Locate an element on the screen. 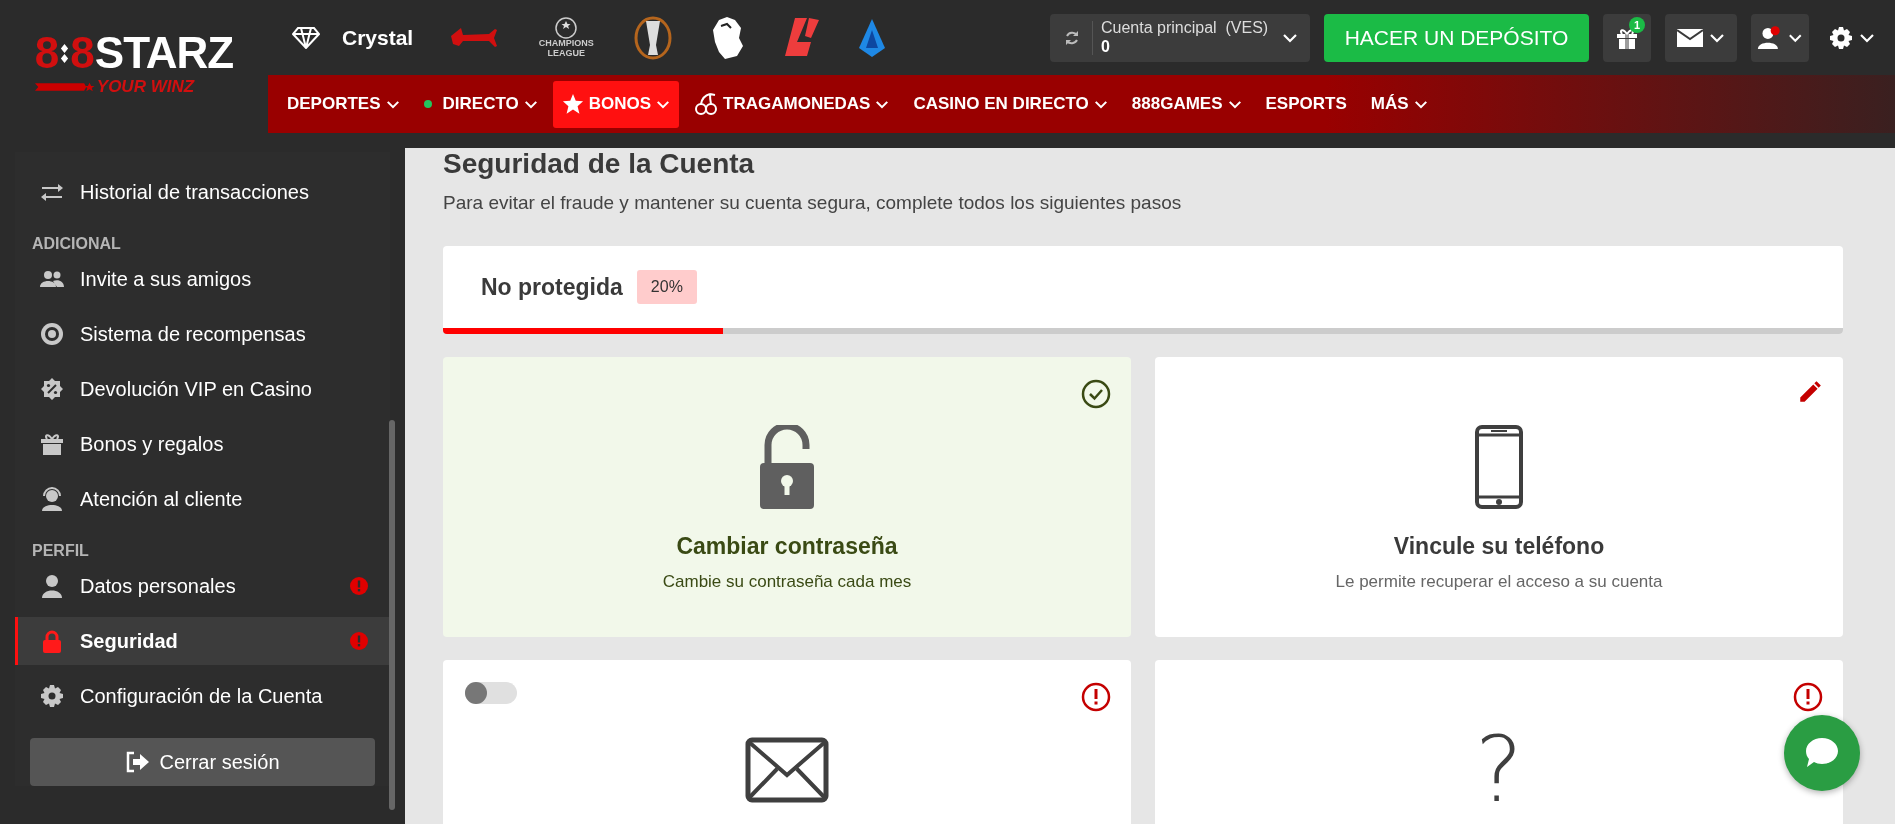 The width and height of the screenshot is (1895, 824). page-subtitle: Para evitar el fraude y mantener su cuenta segura, complete todos los siguientes pasos is located at coordinates (813, 203).